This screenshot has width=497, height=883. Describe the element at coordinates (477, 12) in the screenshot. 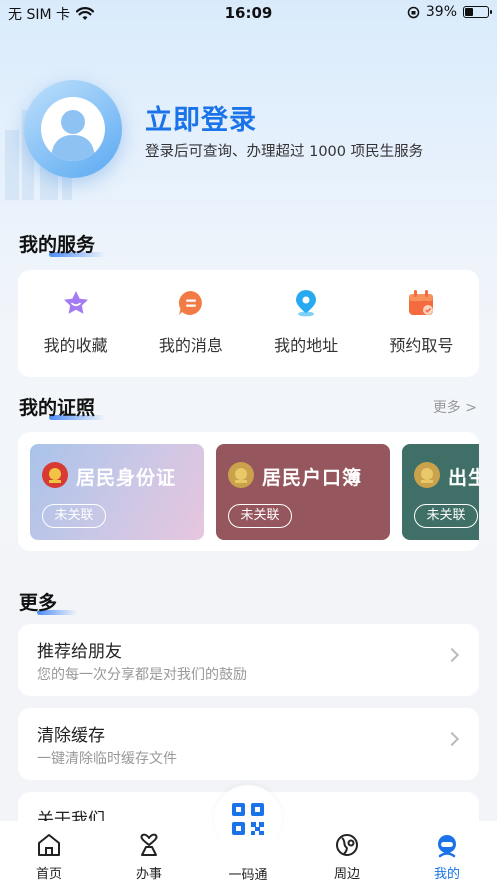

I see `battery-icon` at that location.